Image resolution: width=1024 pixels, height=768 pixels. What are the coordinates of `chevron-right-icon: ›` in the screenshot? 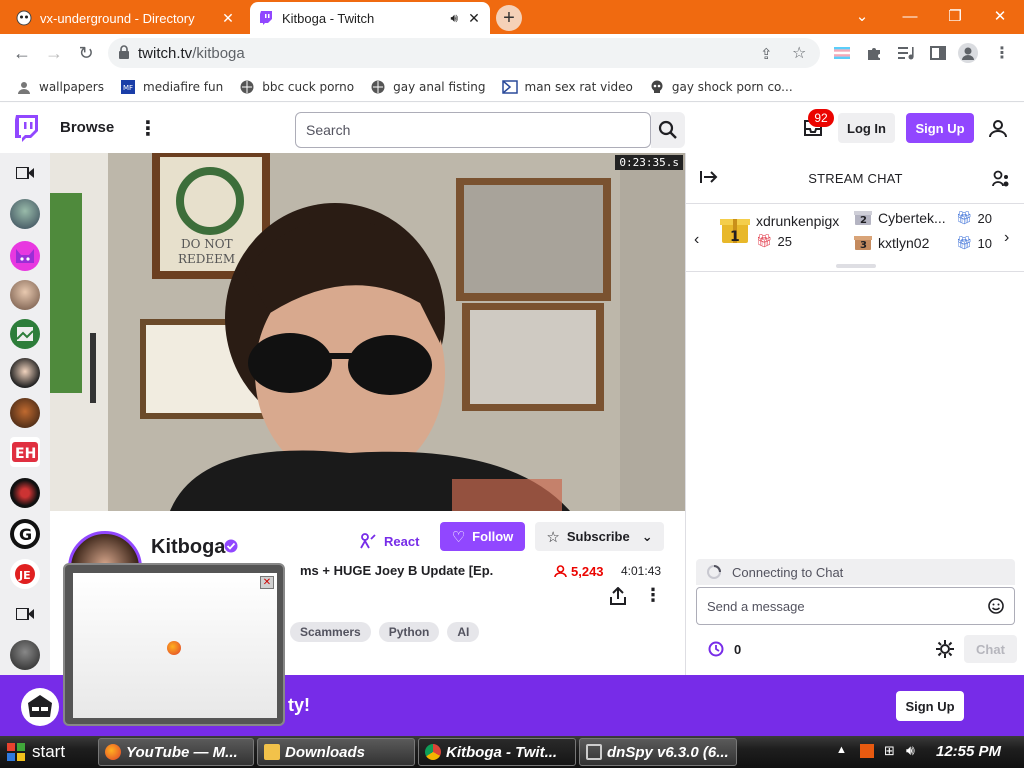 It's located at (1006, 238).